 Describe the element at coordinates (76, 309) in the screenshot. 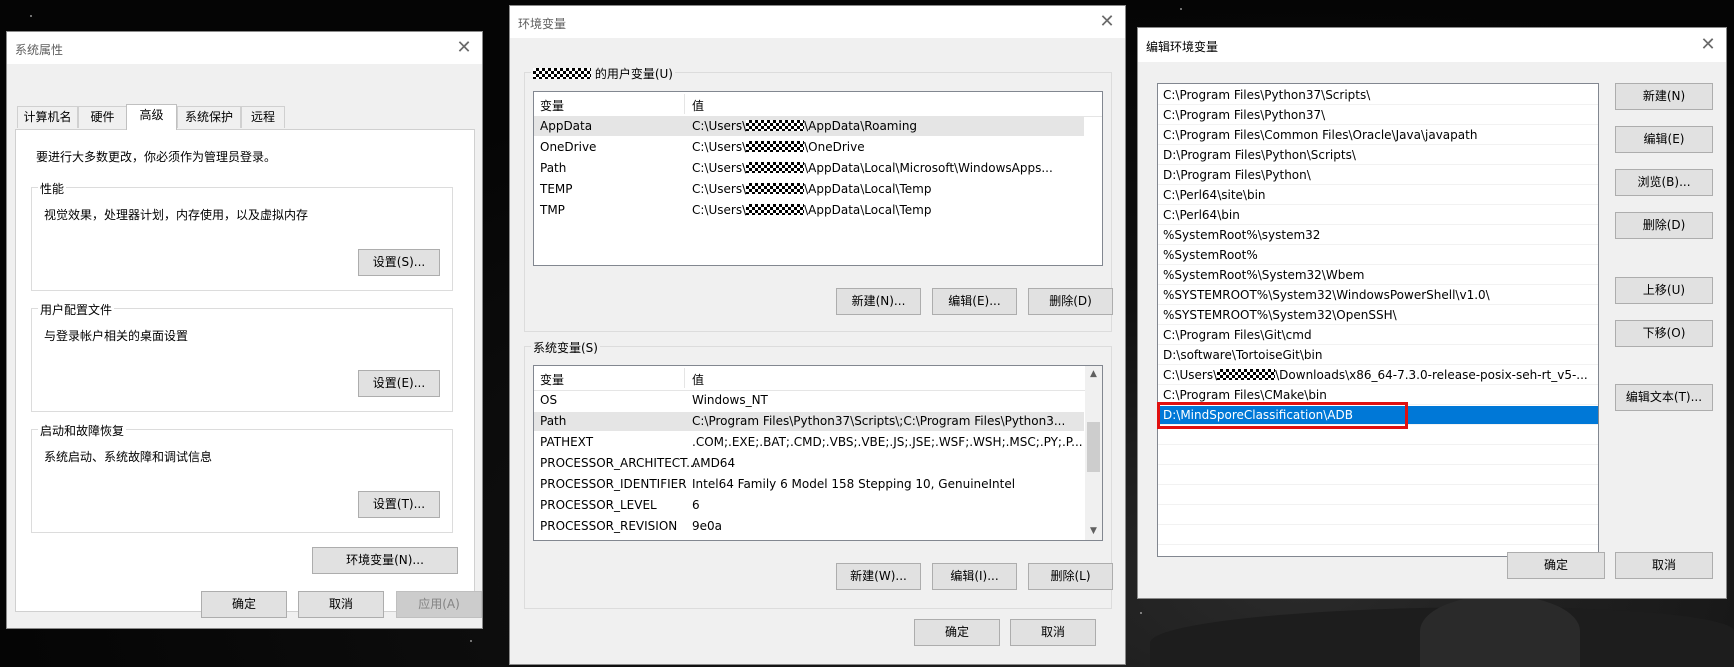

I see `user-profiles-label: 用户配置文件` at that location.